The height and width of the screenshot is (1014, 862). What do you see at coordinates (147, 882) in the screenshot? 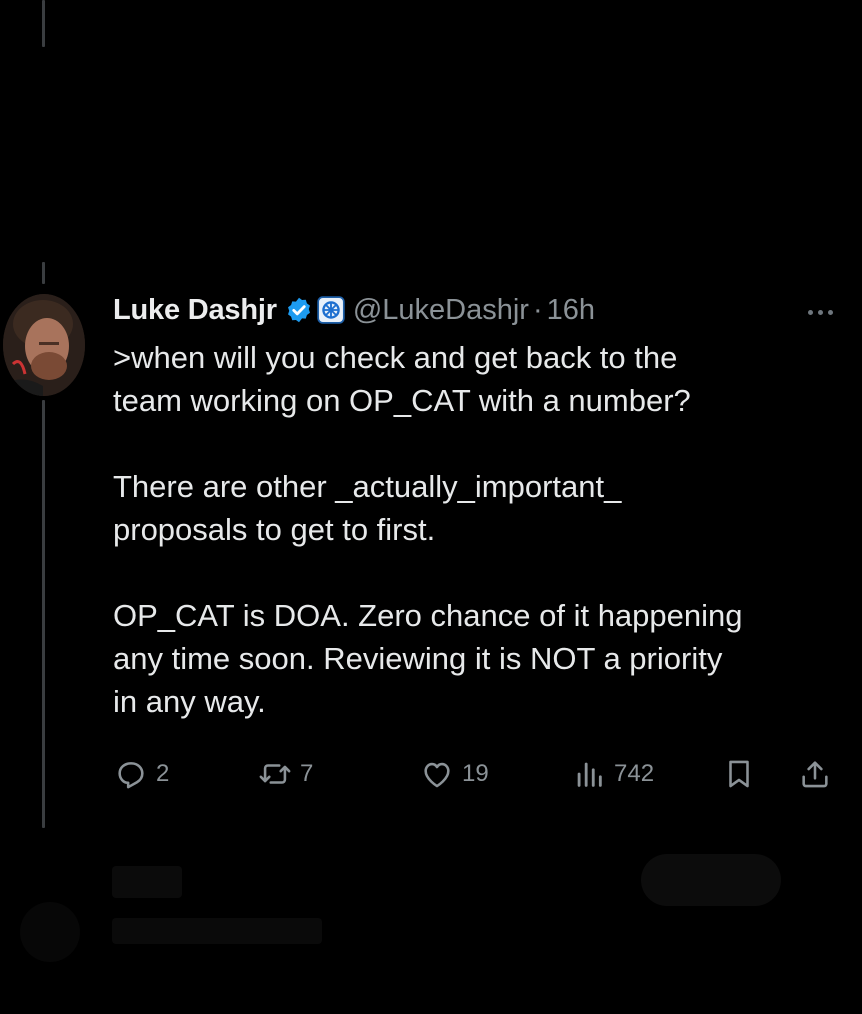
I see `faded-name-placeholder` at bounding box center [147, 882].